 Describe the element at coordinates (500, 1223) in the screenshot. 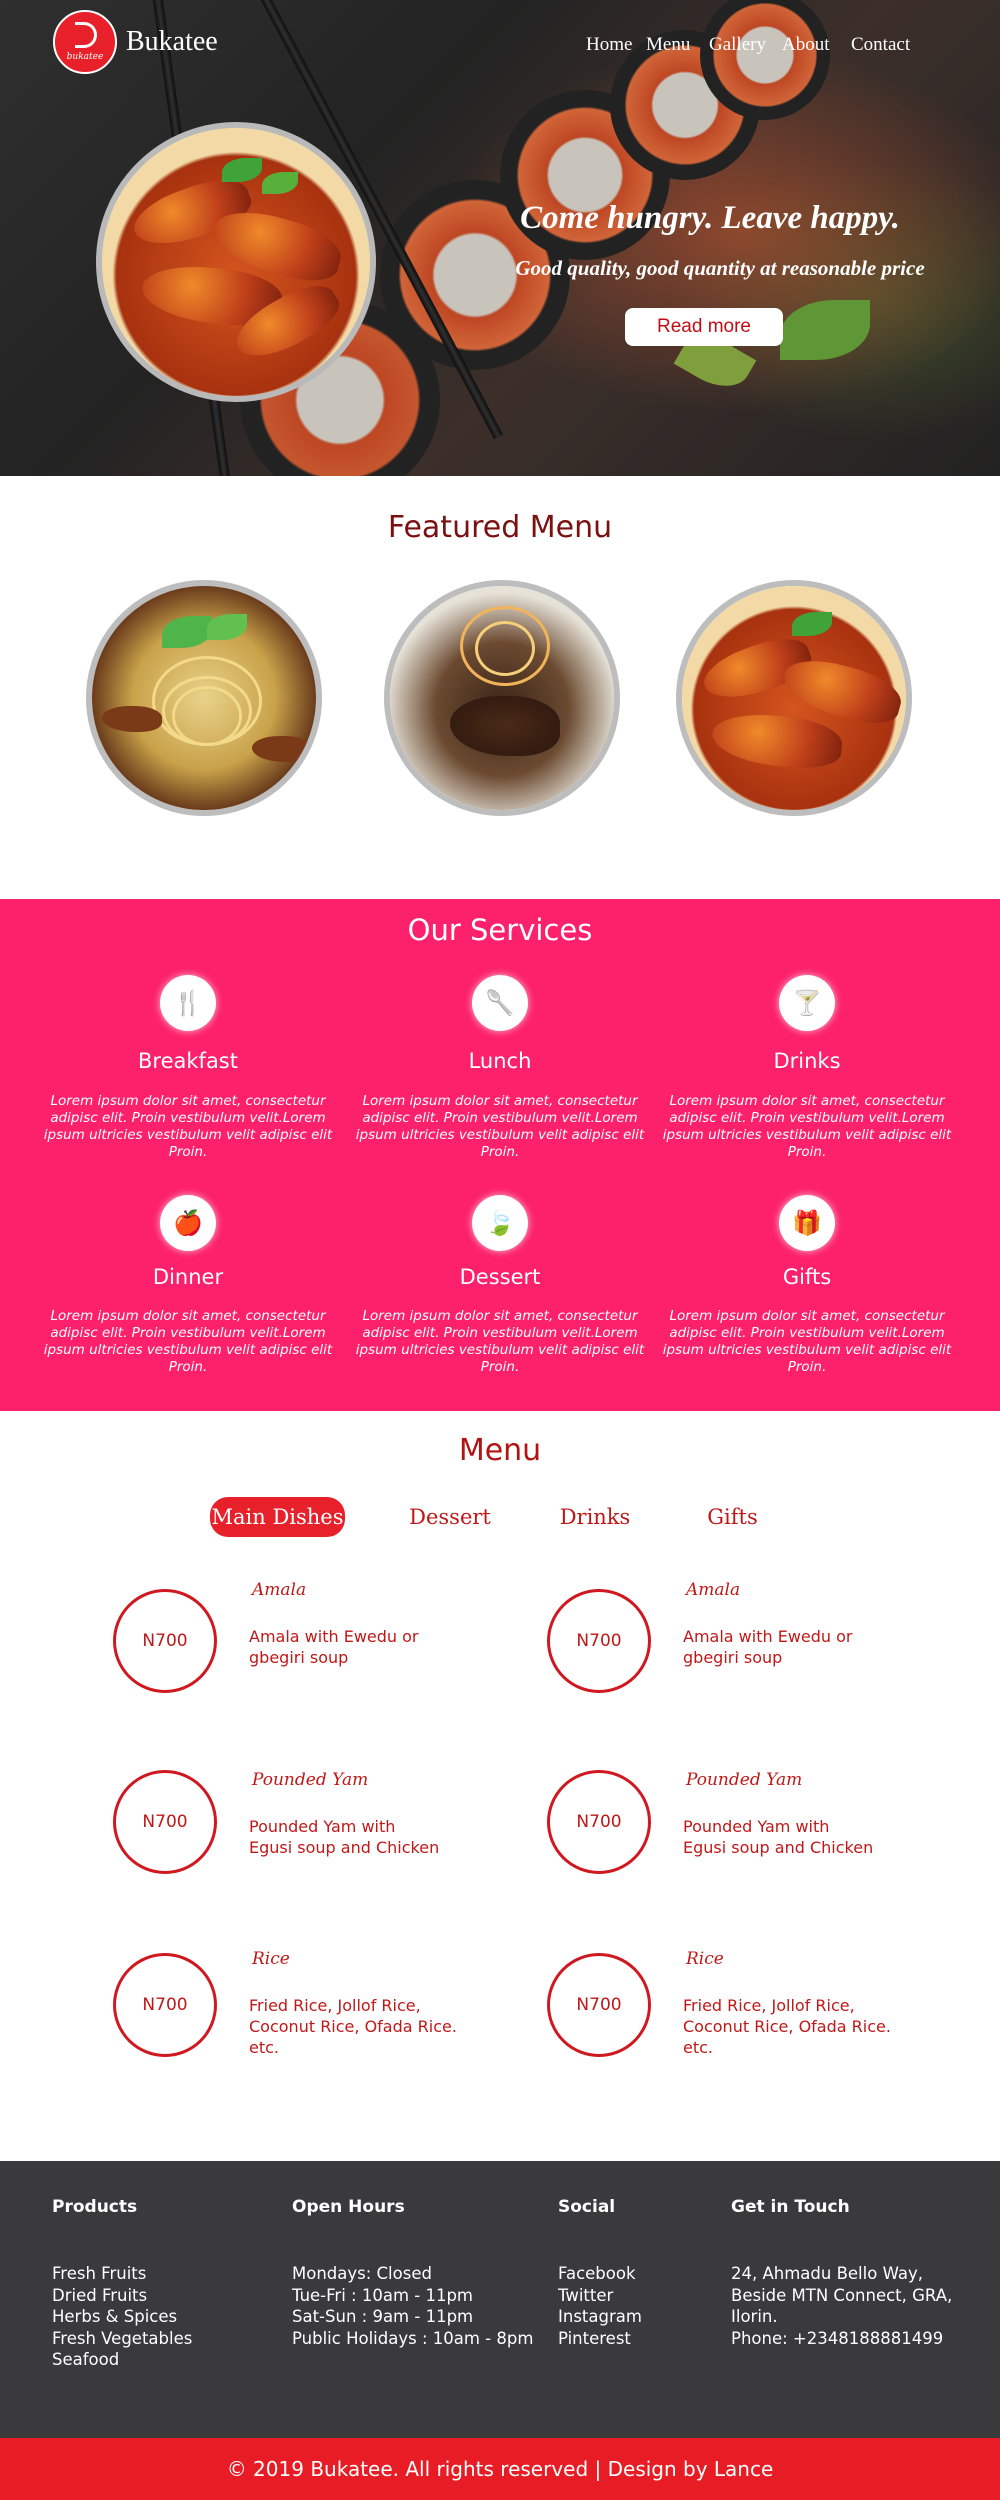

I see `leaf-icon: 🍃` at that location.